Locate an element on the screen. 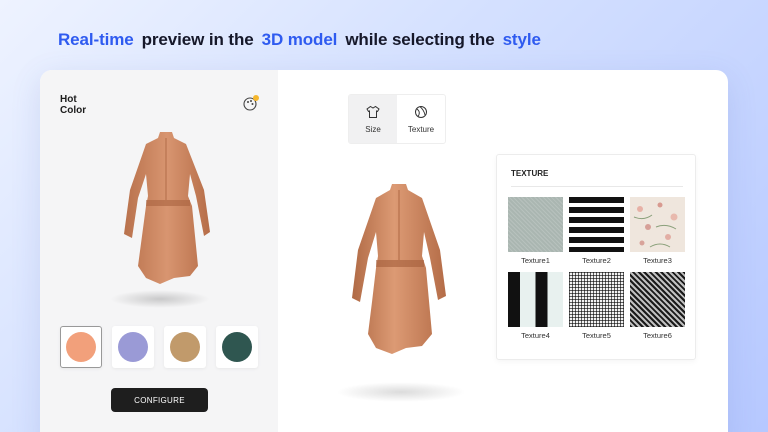 This screenshot has width=768, height=432. color-swatches is located at coordinates (159, 347).